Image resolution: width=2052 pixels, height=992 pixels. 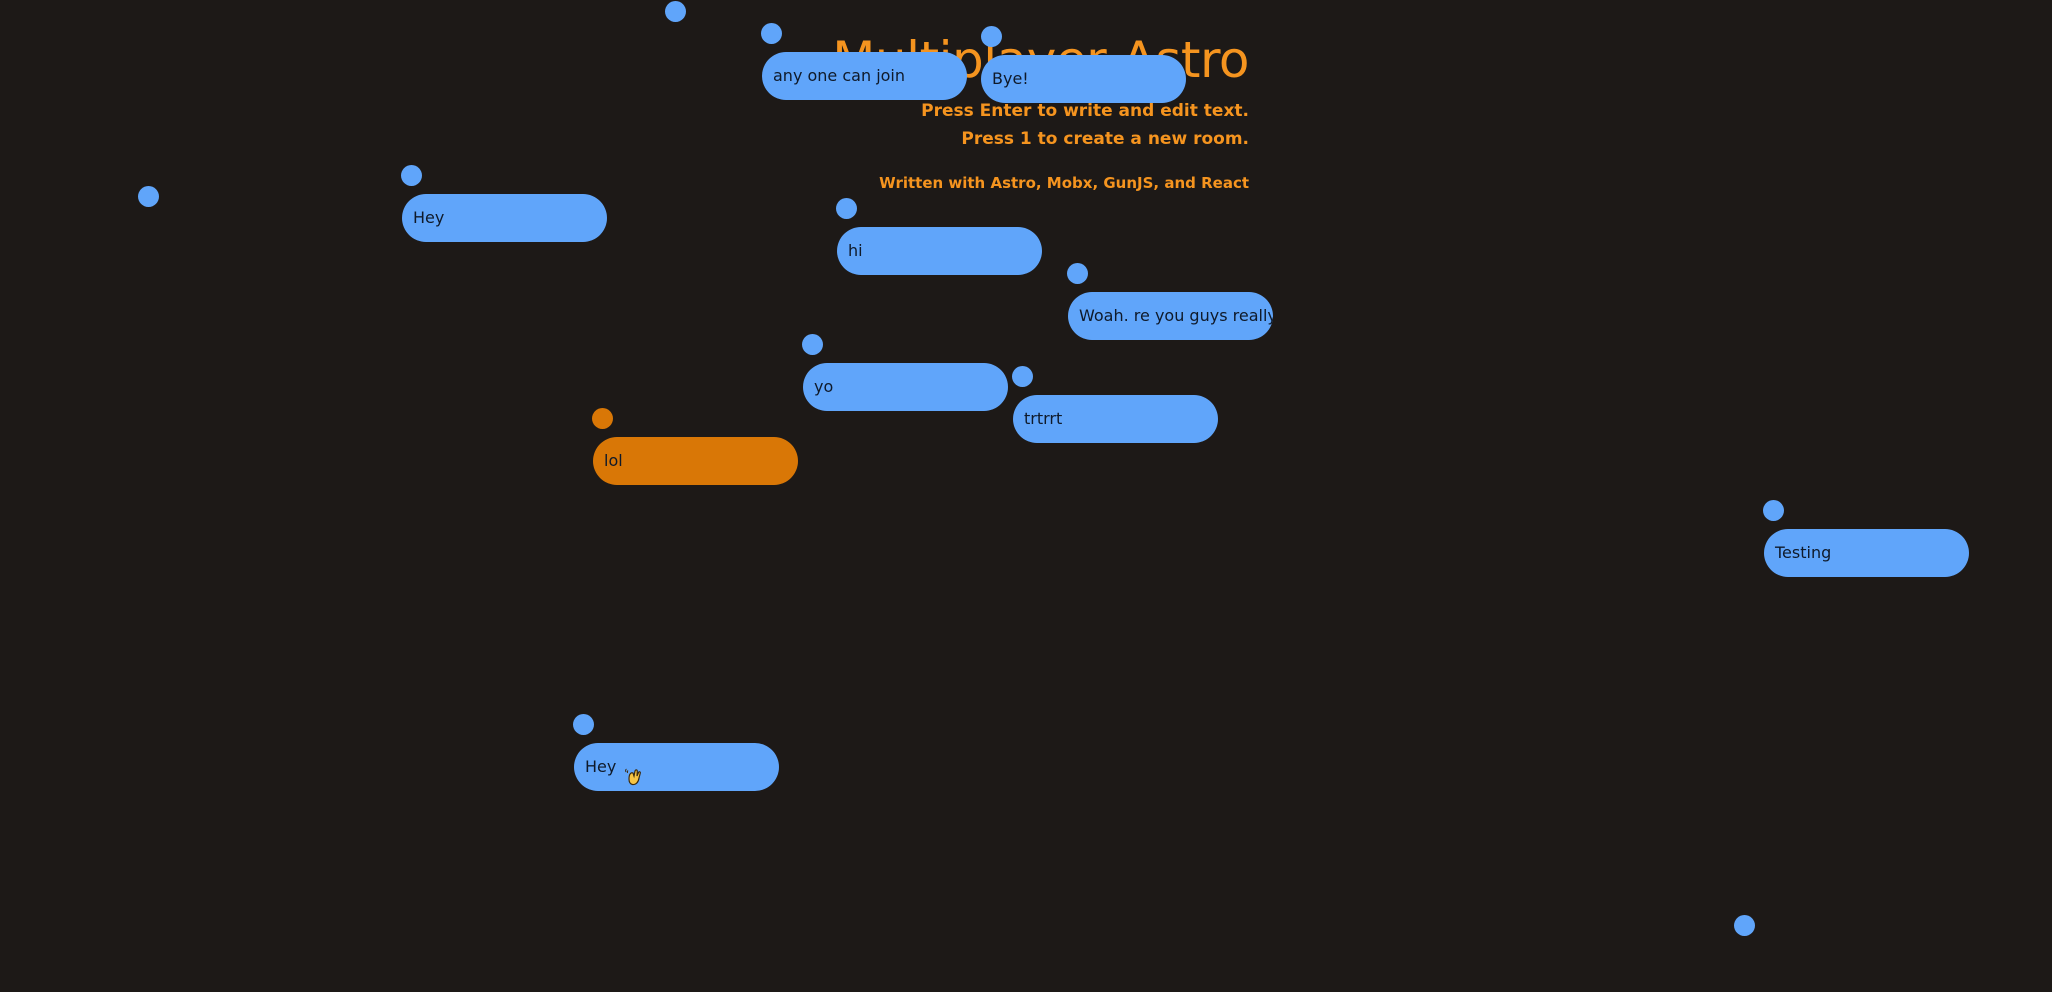 What do you see at coordinates (1105, 139) in the screenshot?
I see `instruction-new-room: Press 1 to create a new room.` at bounding box center [1105, 139].